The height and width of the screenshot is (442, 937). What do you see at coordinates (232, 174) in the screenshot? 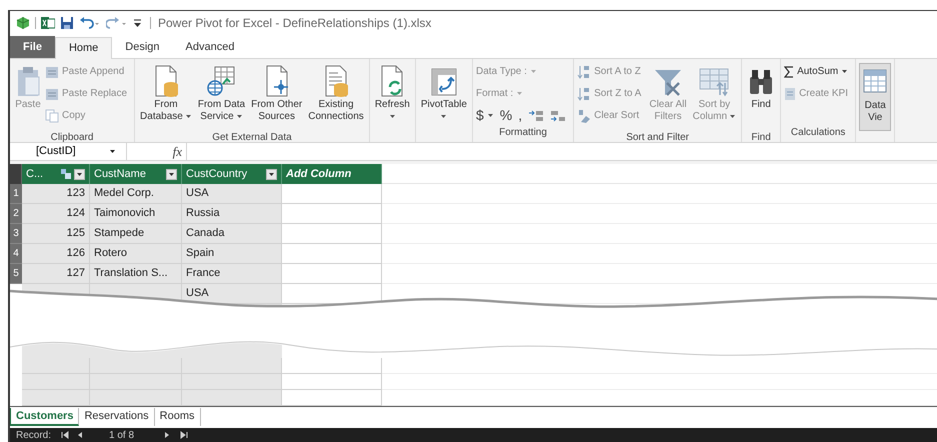
I see `column-header: CustCountry` at bounding box center [232, 174].